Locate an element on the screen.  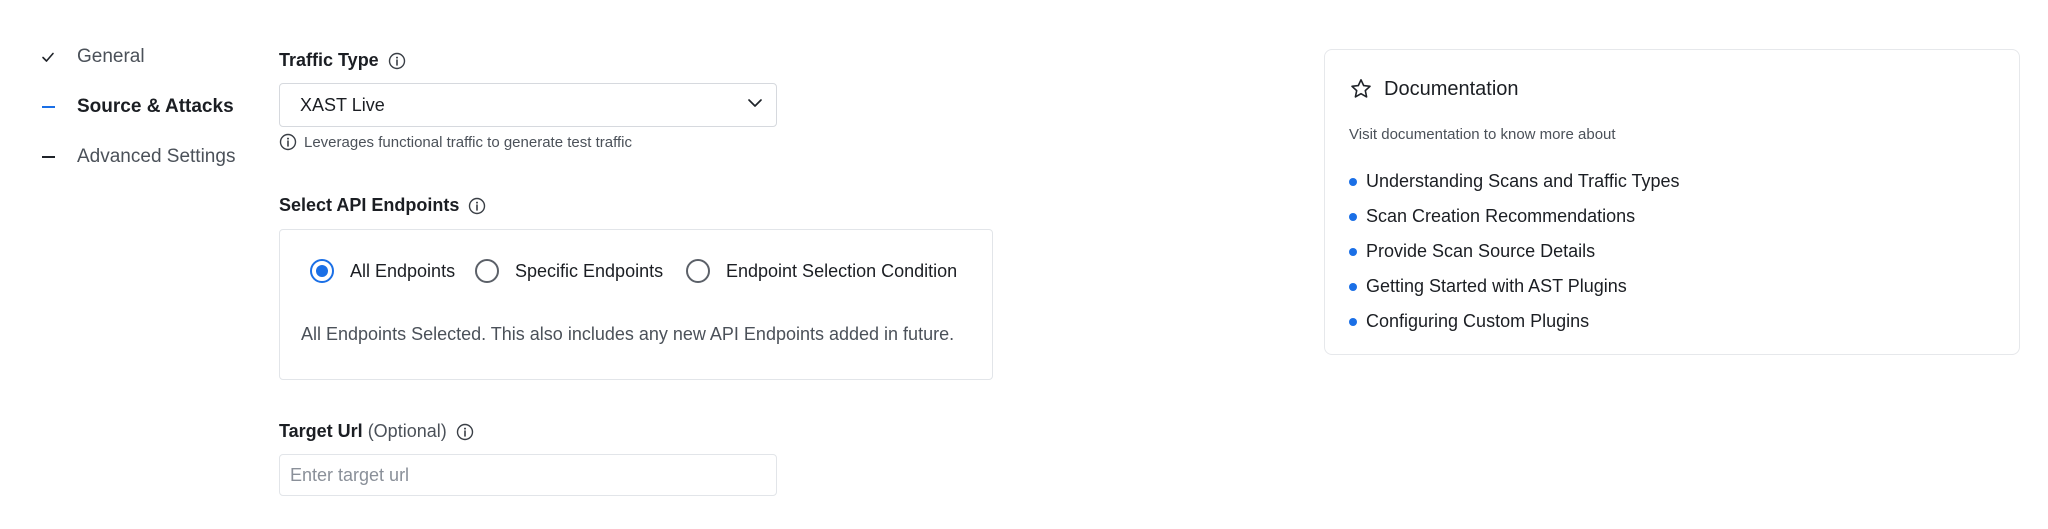
traffic-type-label: Traffic Type is located at coordinates (342, 60).